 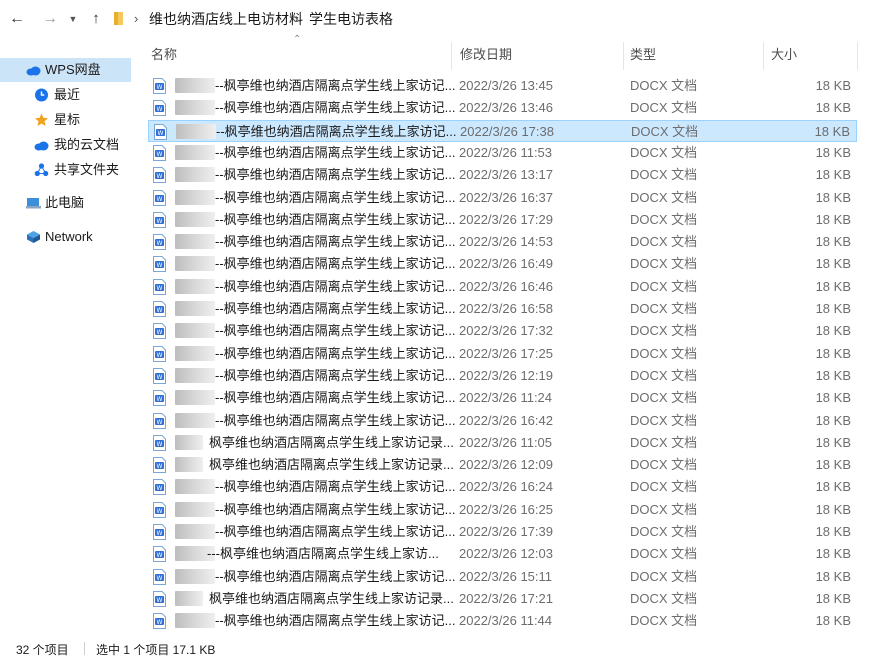 What do you see at coordinates (506, 375) in the screenshot?
I see `file-modified-date: 2022/3/26 12:19` at bounding box center [506, 375].